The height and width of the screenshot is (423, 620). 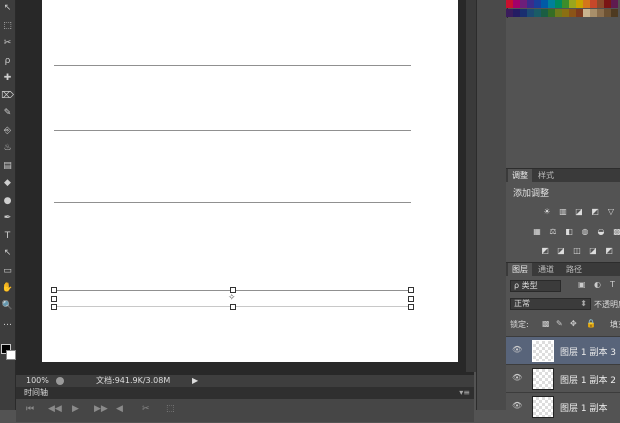 I want to click on status-info-icon, so click(x=60, y=381).